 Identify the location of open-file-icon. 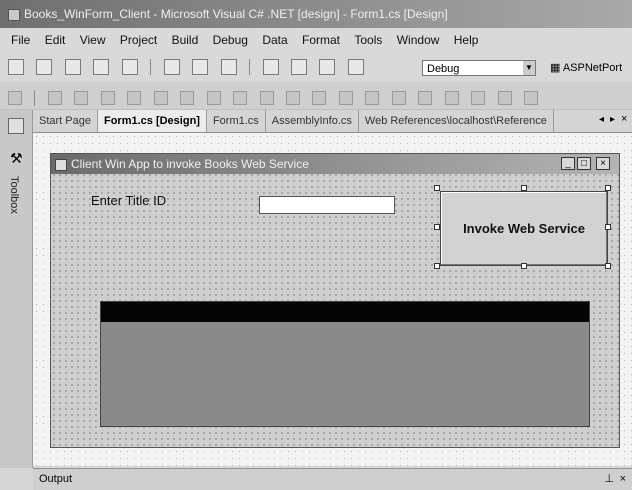
(72, 66).